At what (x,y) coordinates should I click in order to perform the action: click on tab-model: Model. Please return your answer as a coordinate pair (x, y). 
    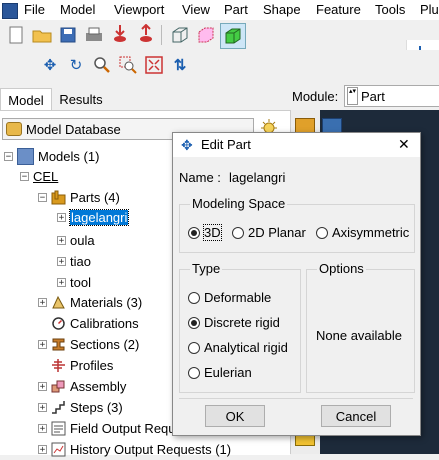
    Looking at the image, I should click on (26, 99).